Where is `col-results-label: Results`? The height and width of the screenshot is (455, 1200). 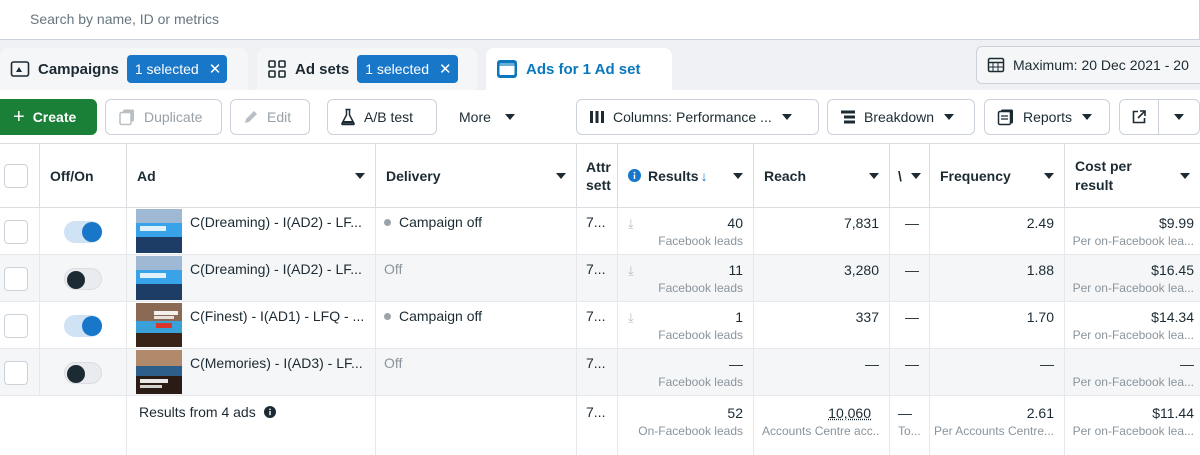 col-results-label: Results is located at coordinates (673, 175).